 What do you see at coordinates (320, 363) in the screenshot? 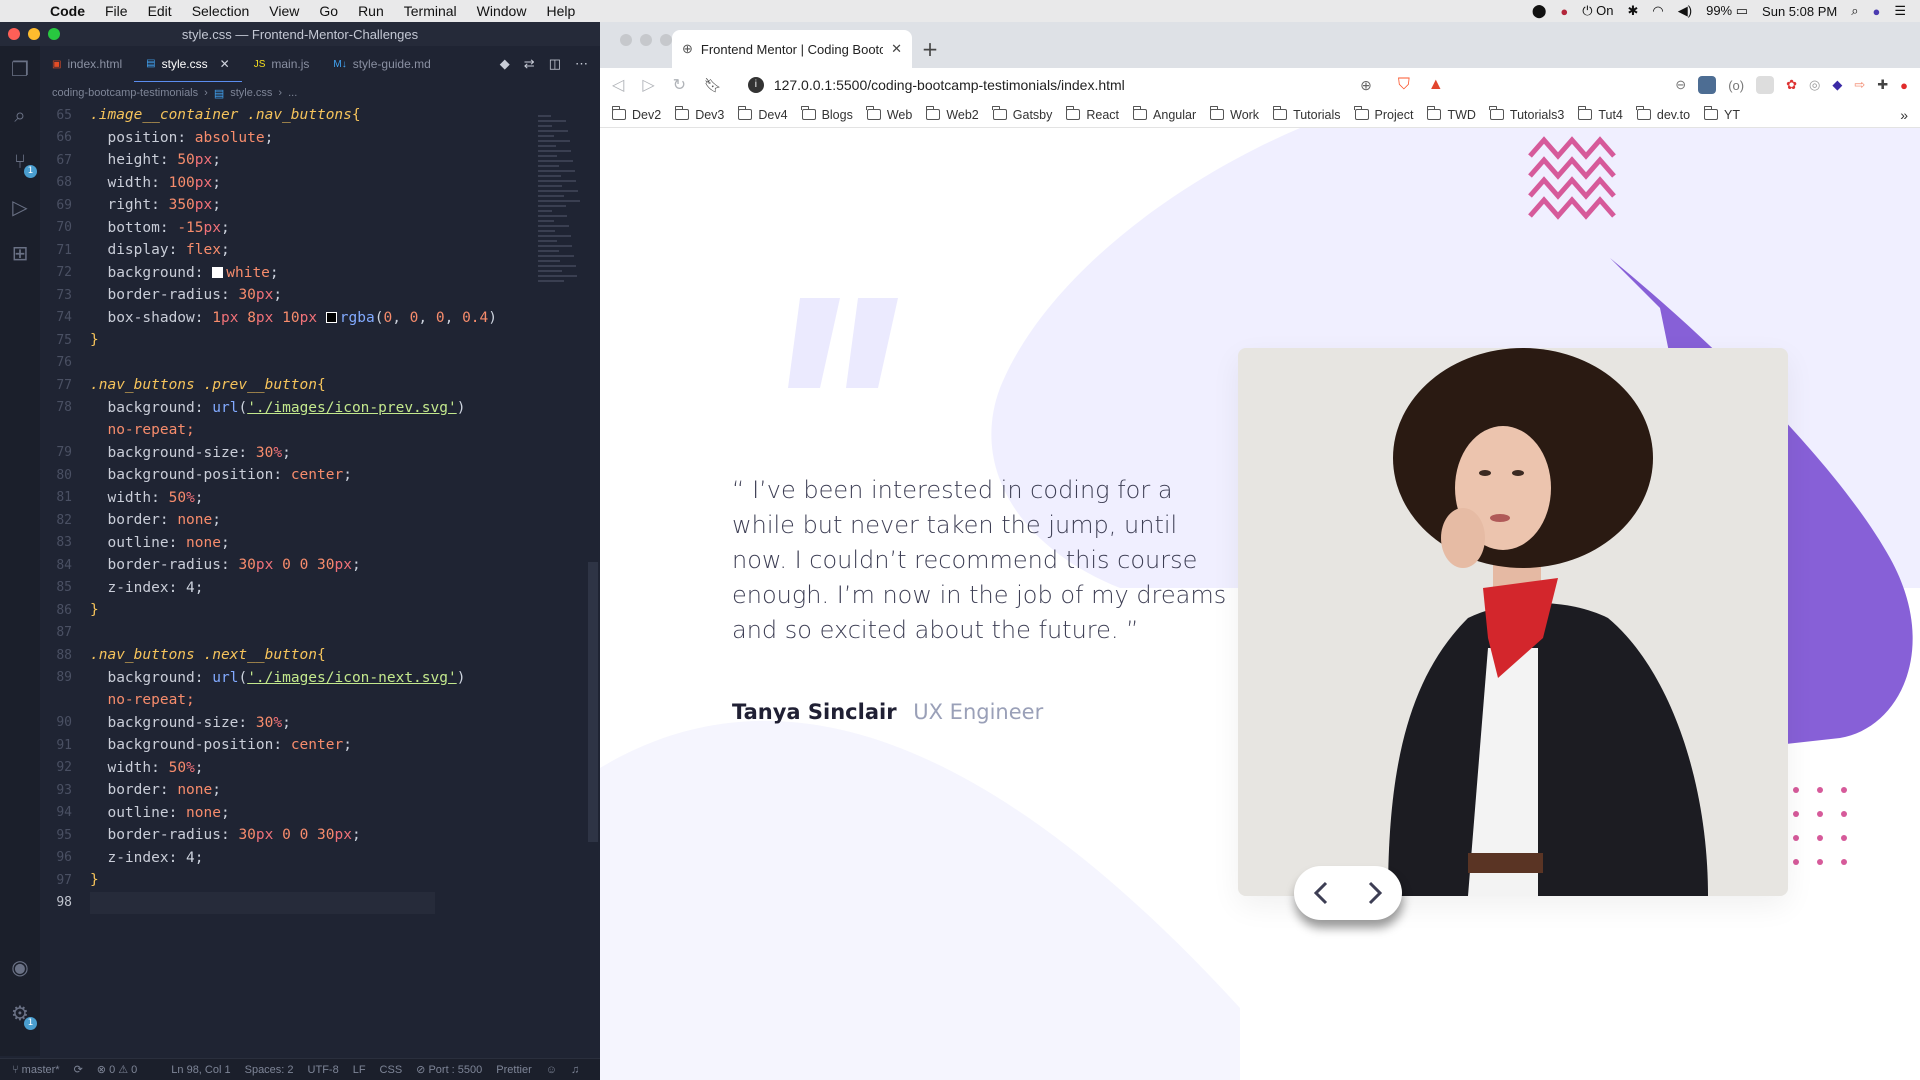
I see `code-line: 76` at bounding box center [320, 363].